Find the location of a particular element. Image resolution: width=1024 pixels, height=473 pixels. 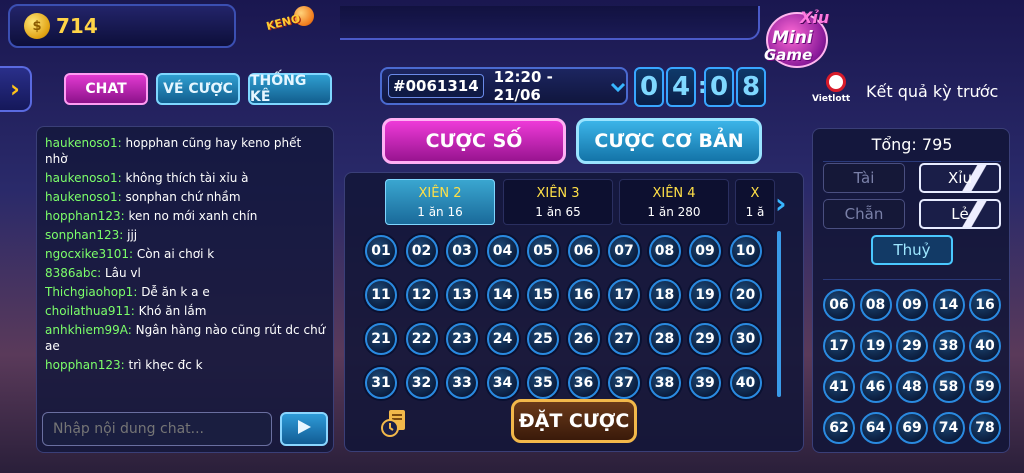

number-ball: 09 is located at coordinates (705, 251).